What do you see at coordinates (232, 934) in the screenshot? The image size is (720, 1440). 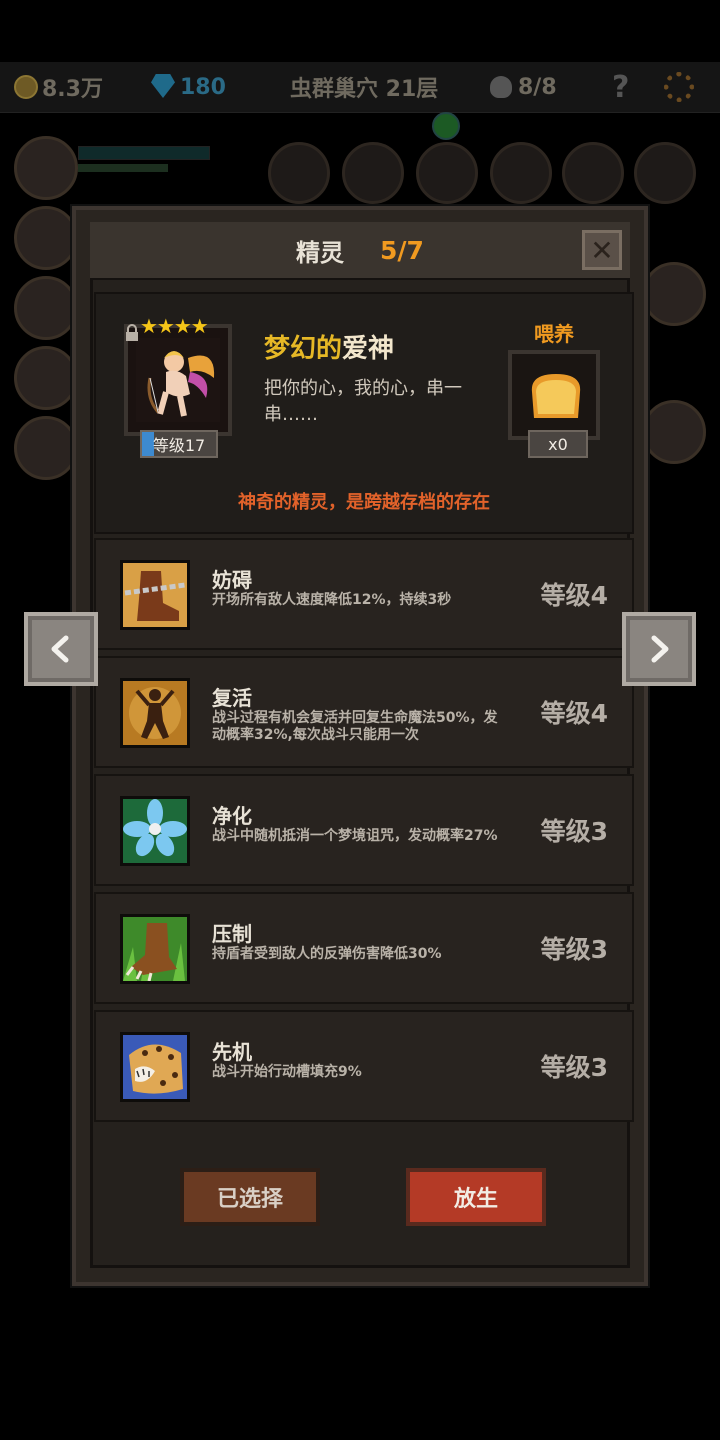 I see `skill-name: 压制` at bounding box center [232, 934].